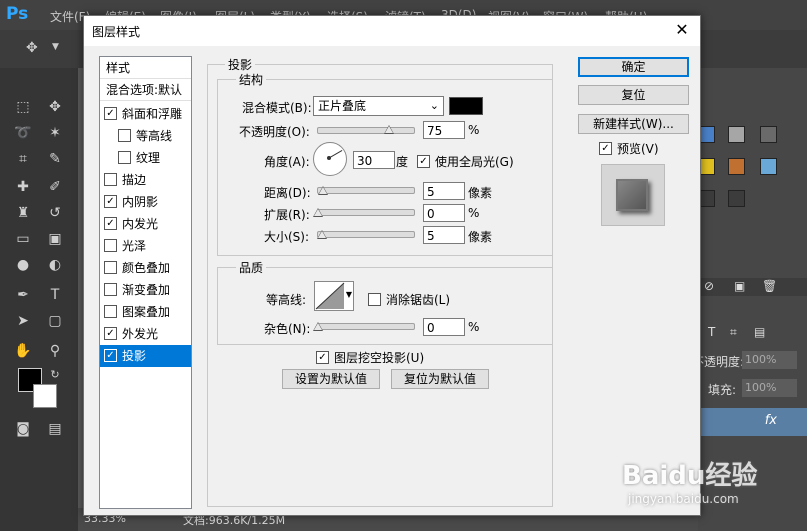 The width and height of the screenshot is (807, 531). I want to click on ok-button: 确定, so click(633, 67).